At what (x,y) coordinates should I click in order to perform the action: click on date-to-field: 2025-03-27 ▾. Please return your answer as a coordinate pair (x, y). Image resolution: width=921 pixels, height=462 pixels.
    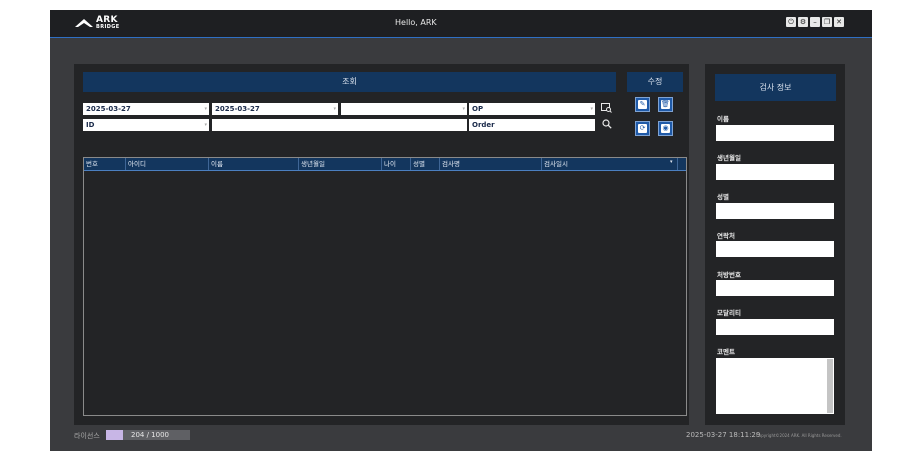
    Looking at the image, I should click on (275, 109).